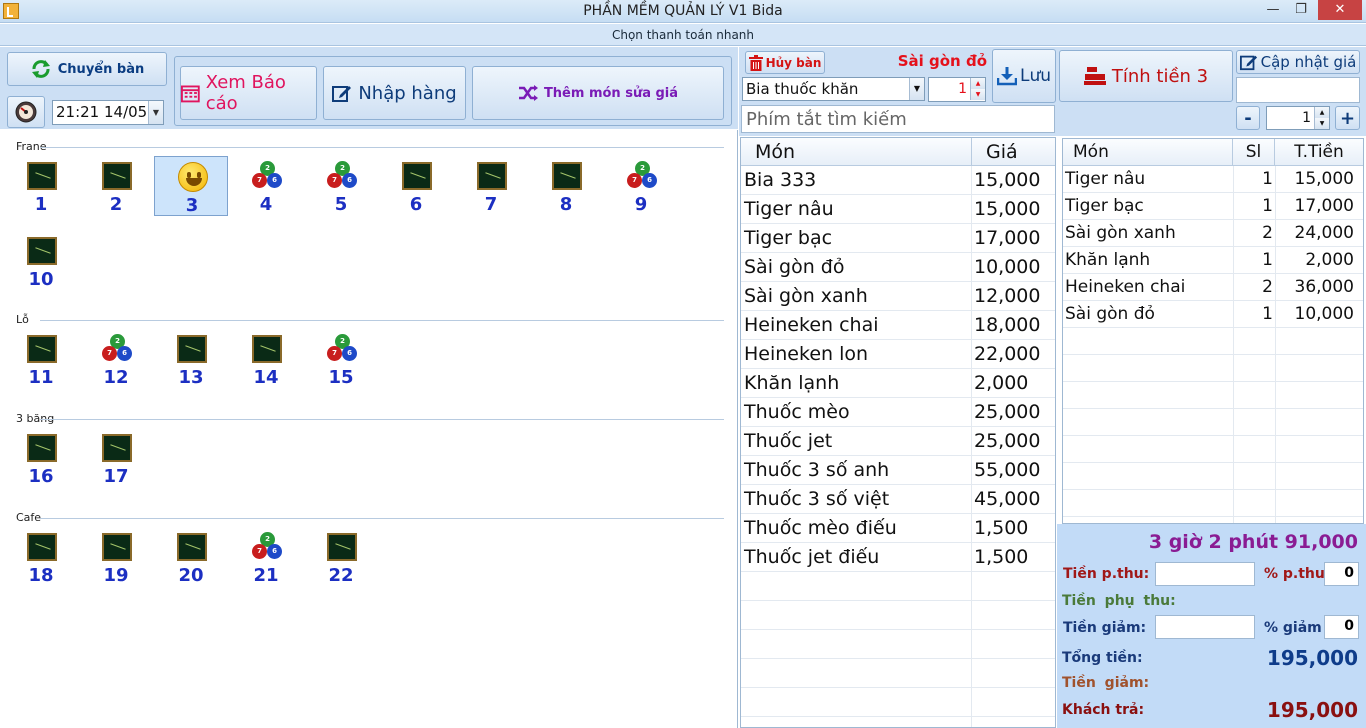 The image size is (1366, 728). What do you see at coordinates (116, 557) in the screenshot?
I see `table-tile: 19` at bounding box center [116, 557].